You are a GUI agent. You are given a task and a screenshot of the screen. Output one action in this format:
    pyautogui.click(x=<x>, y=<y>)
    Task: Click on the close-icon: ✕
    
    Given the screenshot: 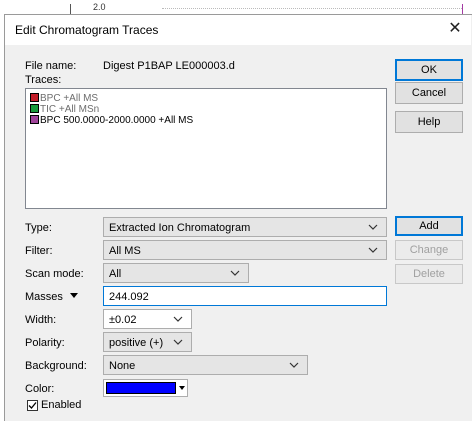 What is the action you would take?
    pyautogui.click(x=455, y=29)
    